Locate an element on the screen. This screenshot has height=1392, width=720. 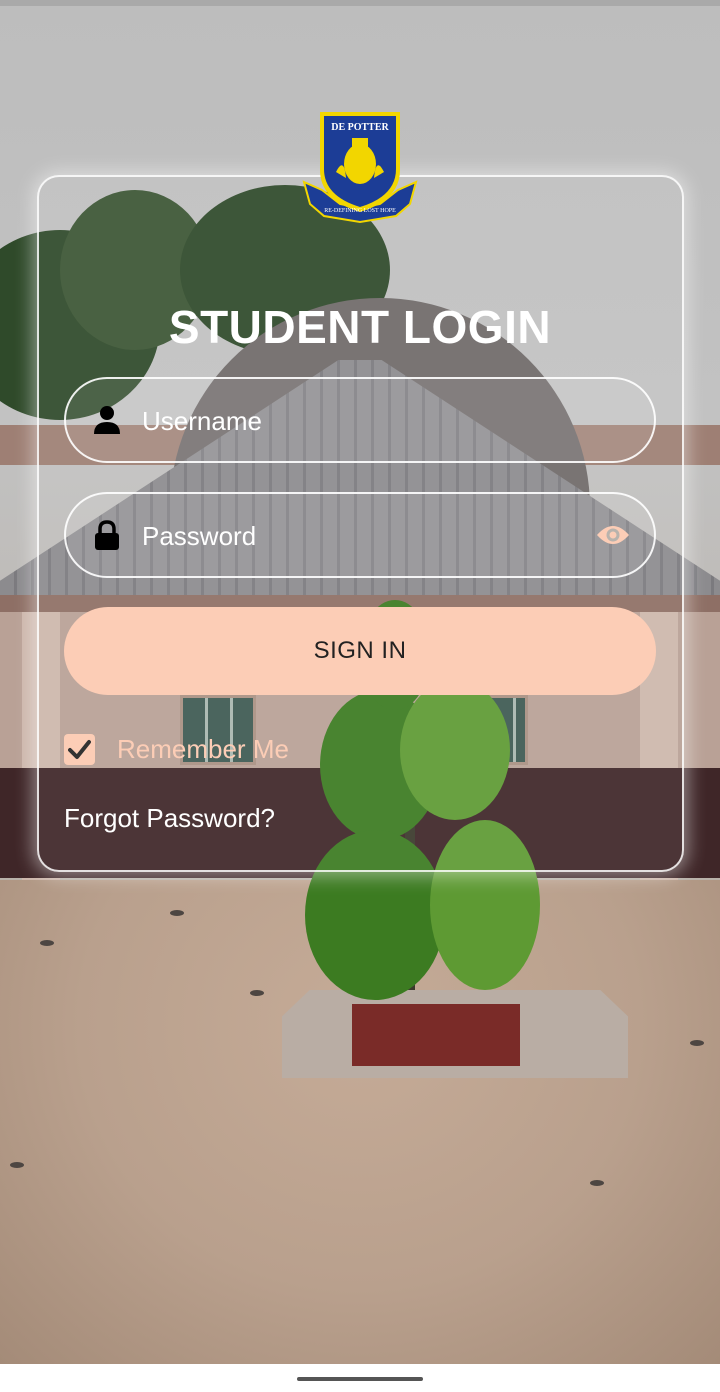
lock-icon is located at coordinates (107, 535).